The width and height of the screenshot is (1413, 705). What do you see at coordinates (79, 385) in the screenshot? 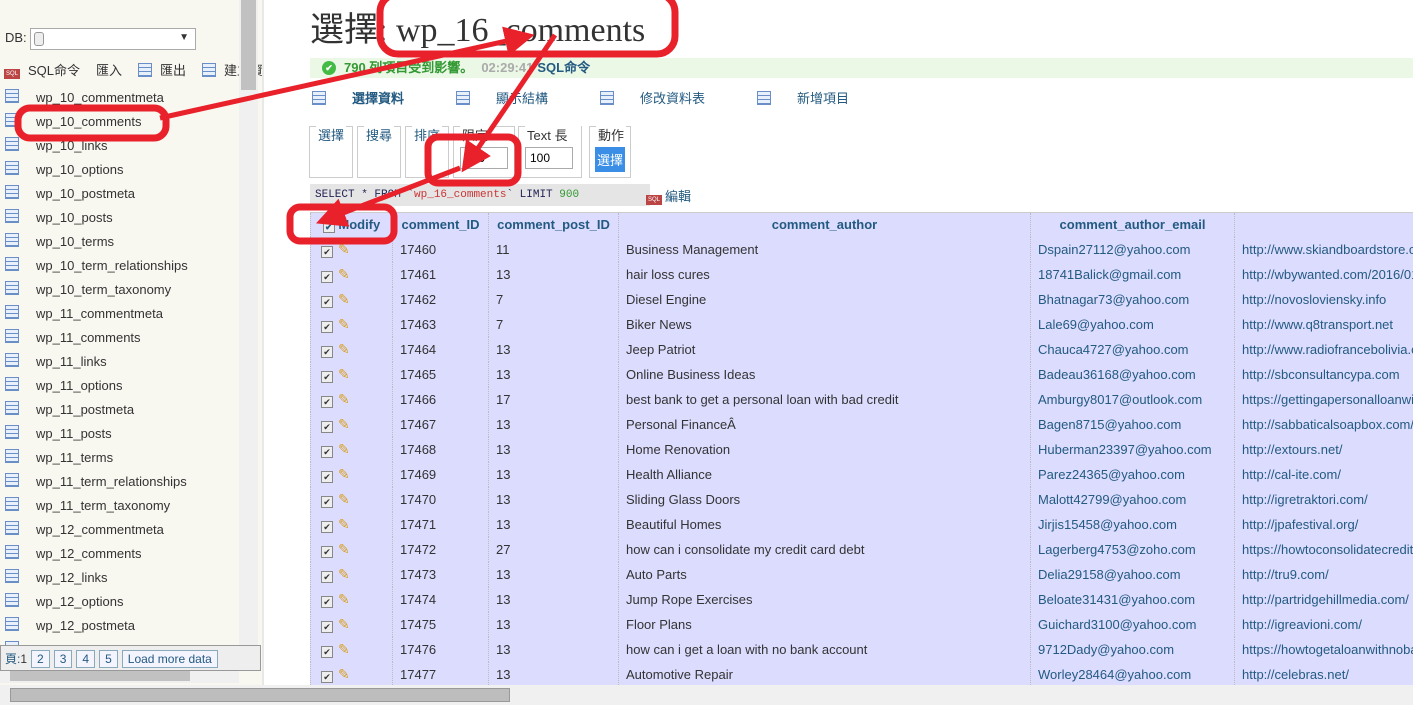
I see `table-name: wp_11_options` at bounding box center [79, 385].